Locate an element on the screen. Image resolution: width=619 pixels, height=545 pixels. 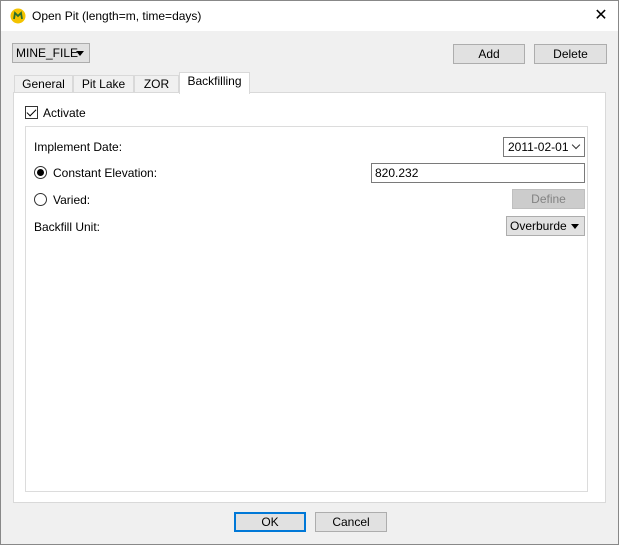
varied-label: Varied: is located at coordinates (72, 200).